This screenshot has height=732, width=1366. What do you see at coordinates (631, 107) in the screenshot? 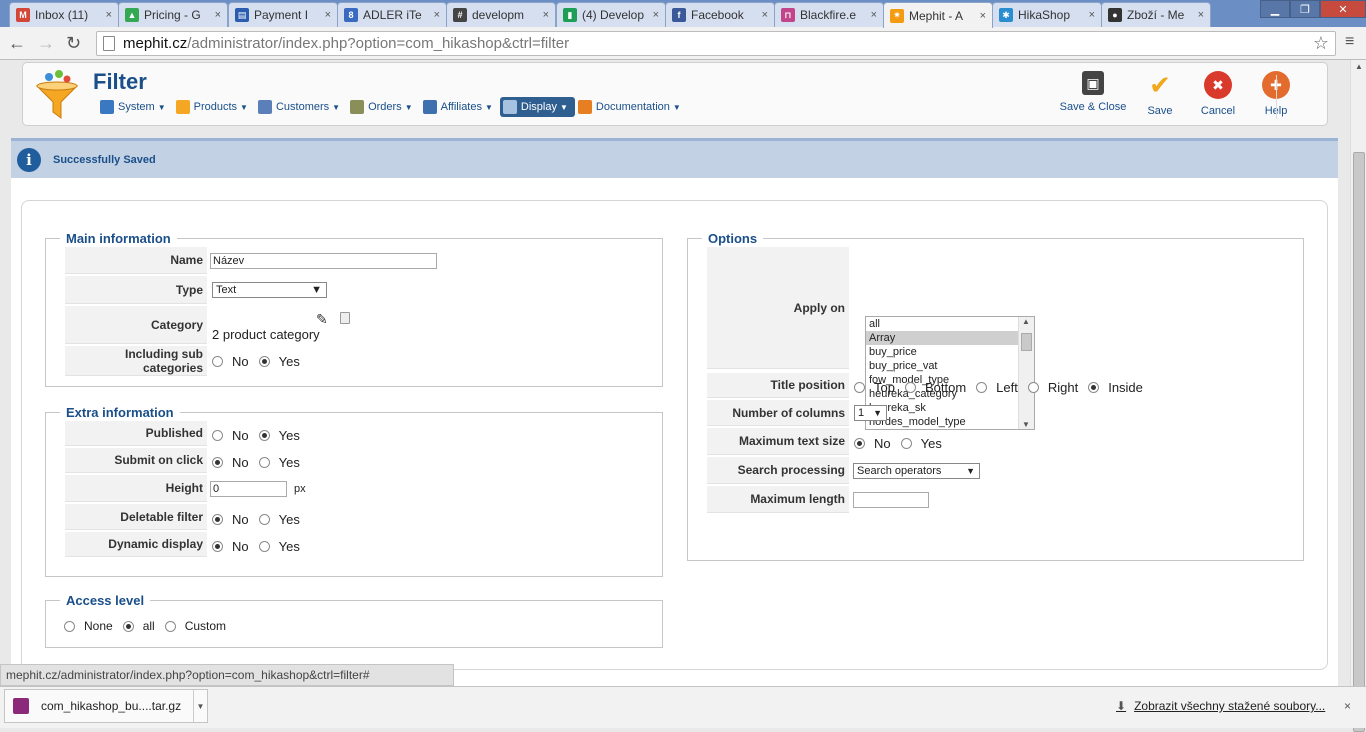
I see `menu-documentation: Documentation ▼` at bounding box center [631, 107].